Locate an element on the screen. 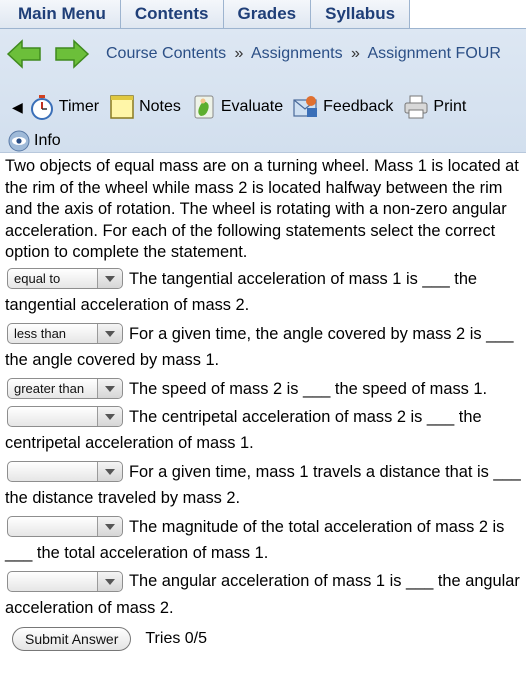  tool-row: ◀ Timer Notes Evaluate Feedback Print is located at coordinates (267, 107).